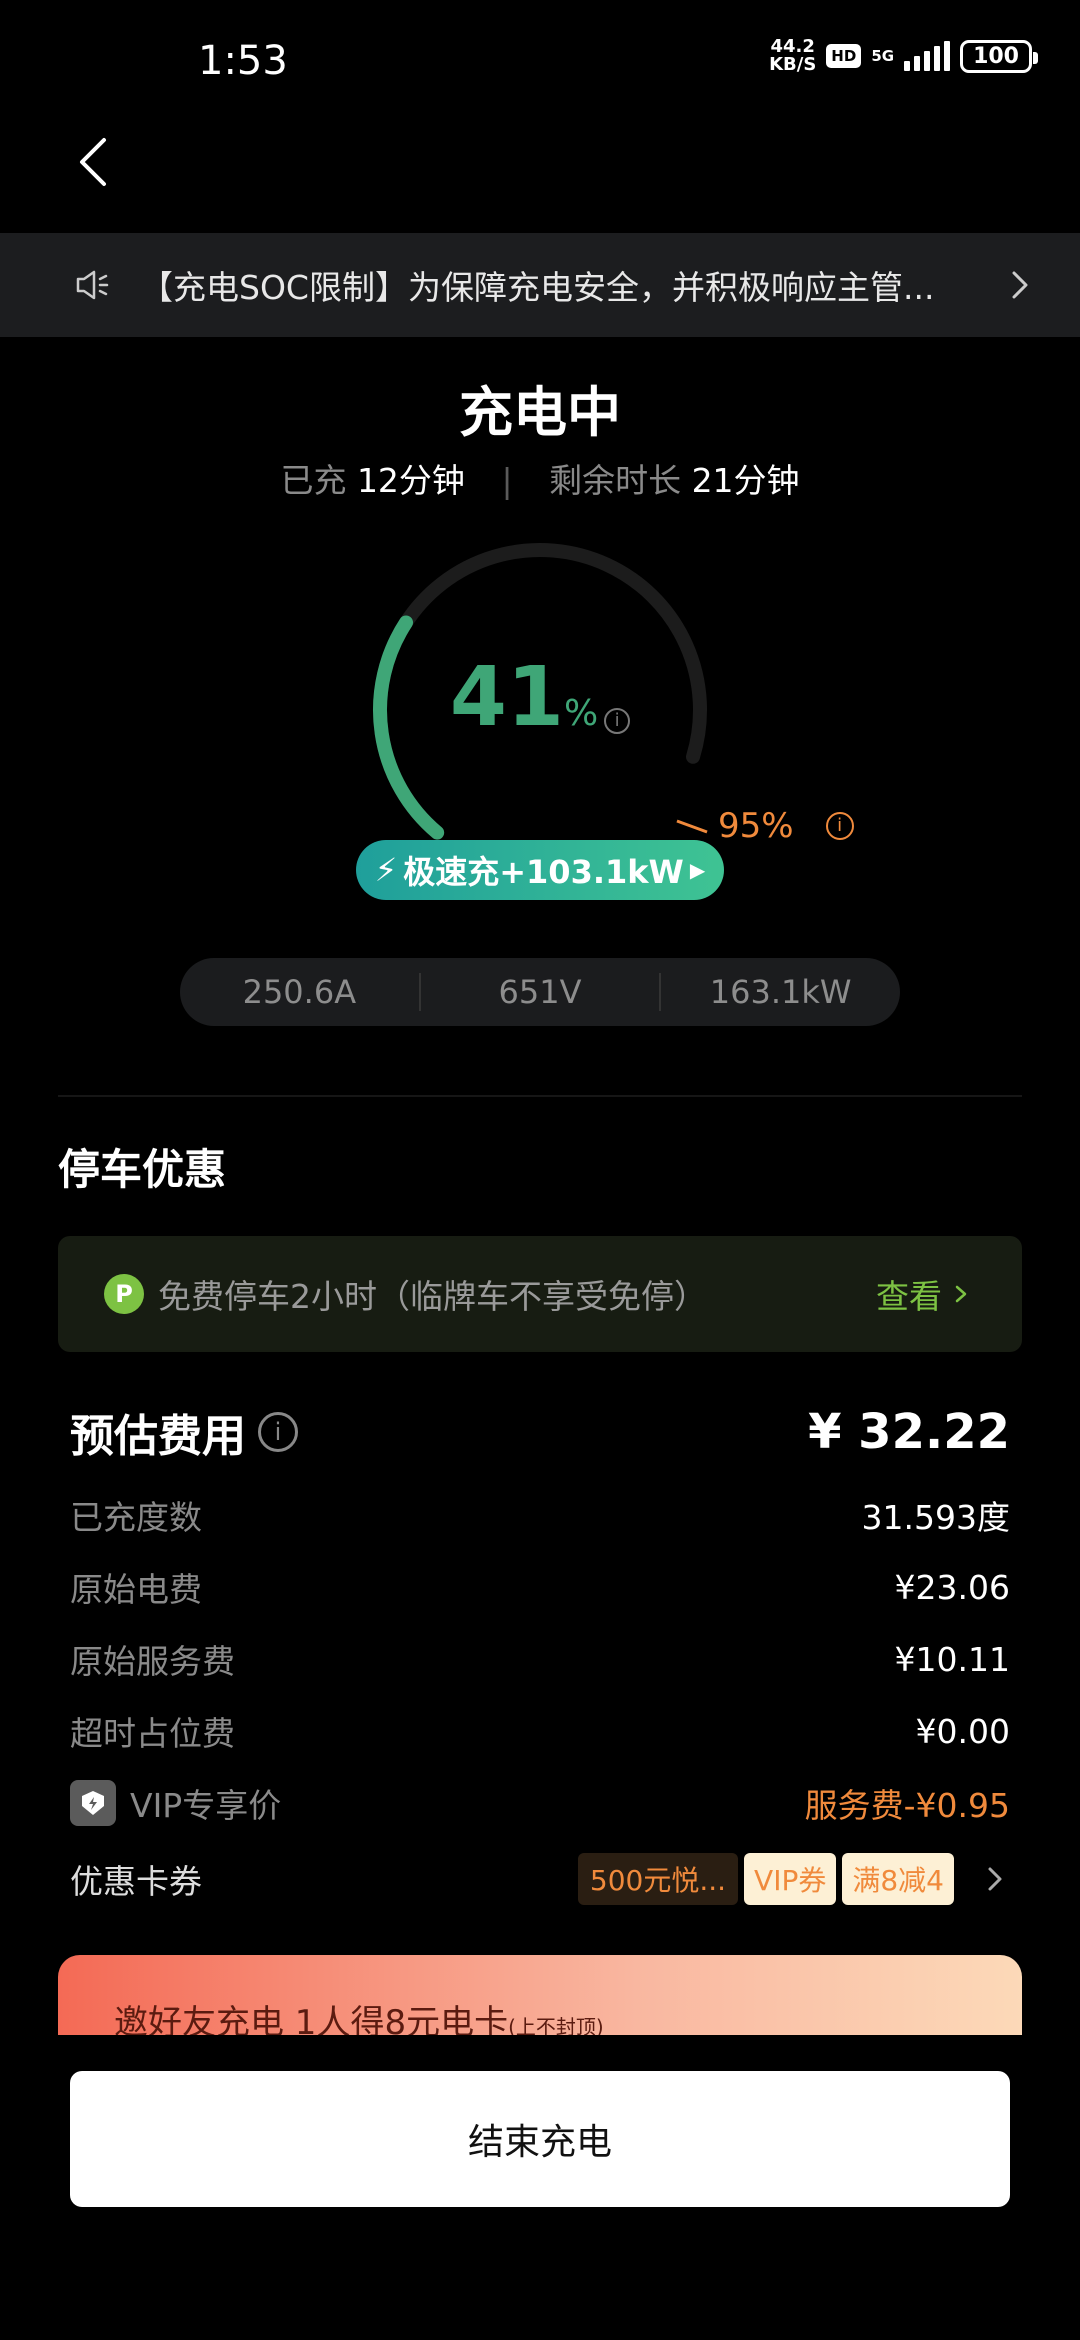  I want to click on coupon-tag: 满8减4, so click(898, 1879).